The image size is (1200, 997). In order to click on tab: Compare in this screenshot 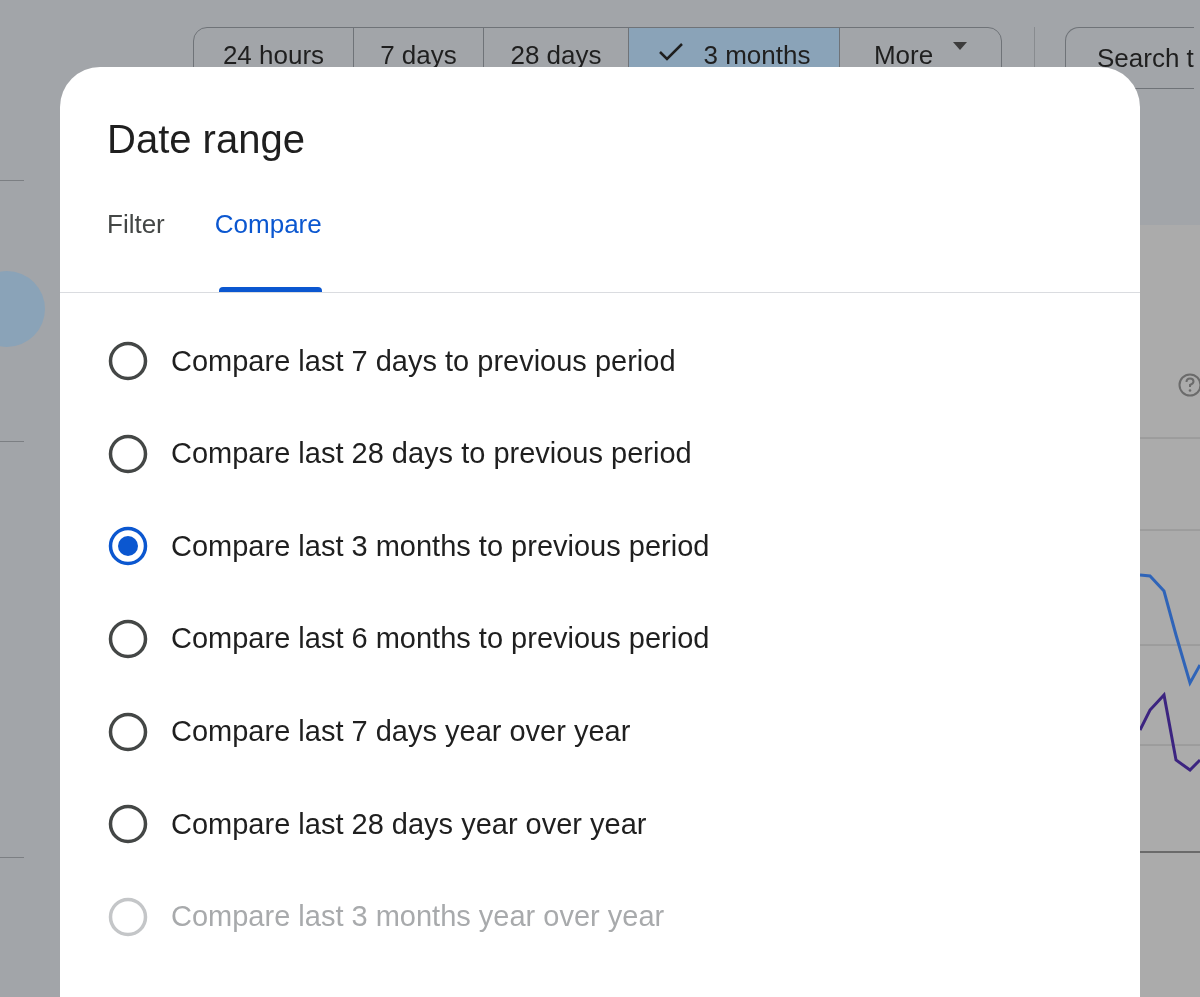, I will do `click(268, 249)`.